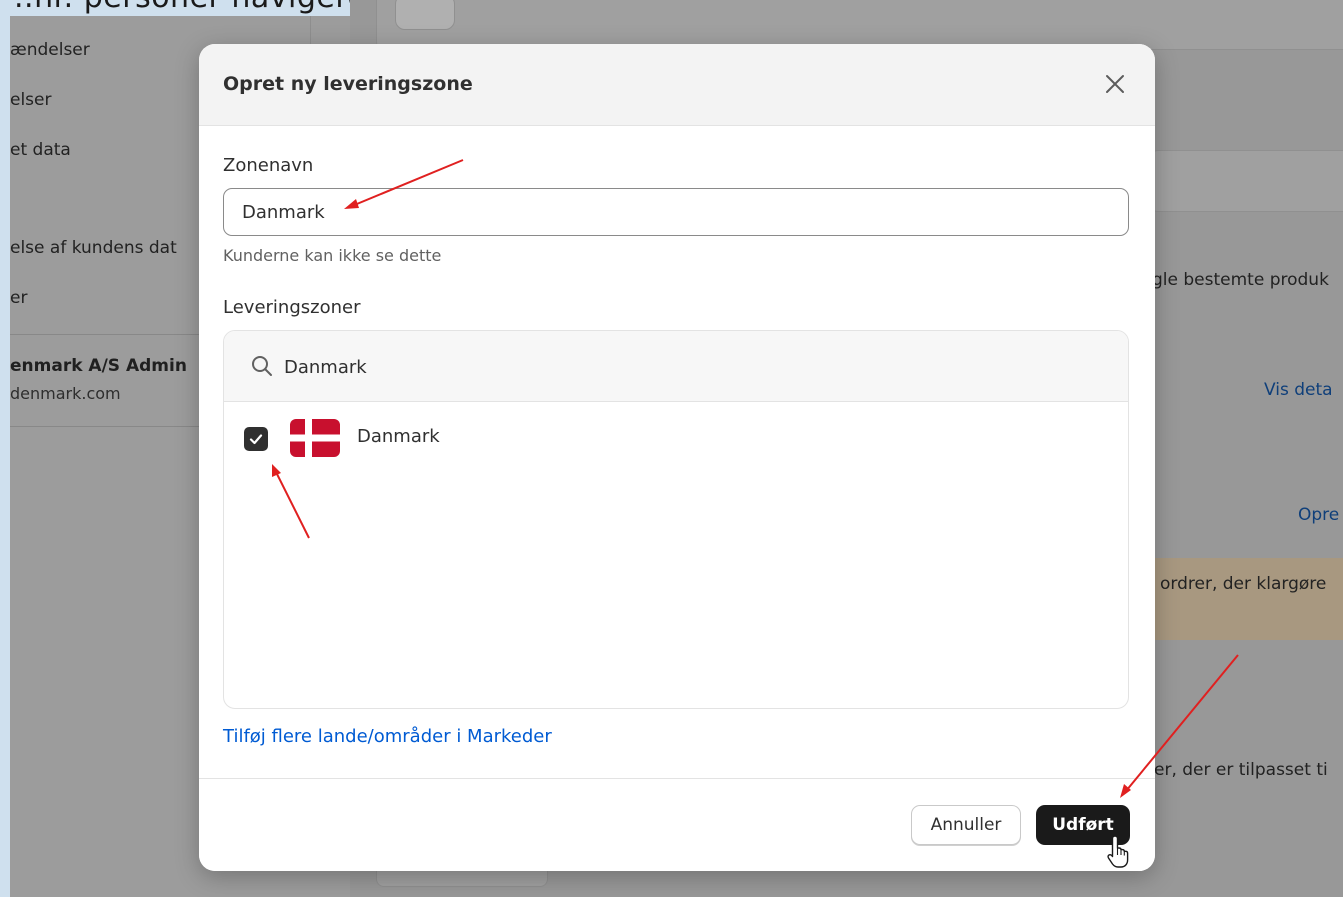  Describe the element at coordinates (694, 367) in the screenshot. I see `country-search-input` at that location.